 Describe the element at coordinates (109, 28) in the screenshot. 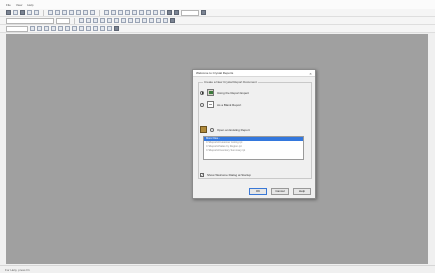

I see `insert-sql-icon` at that location.